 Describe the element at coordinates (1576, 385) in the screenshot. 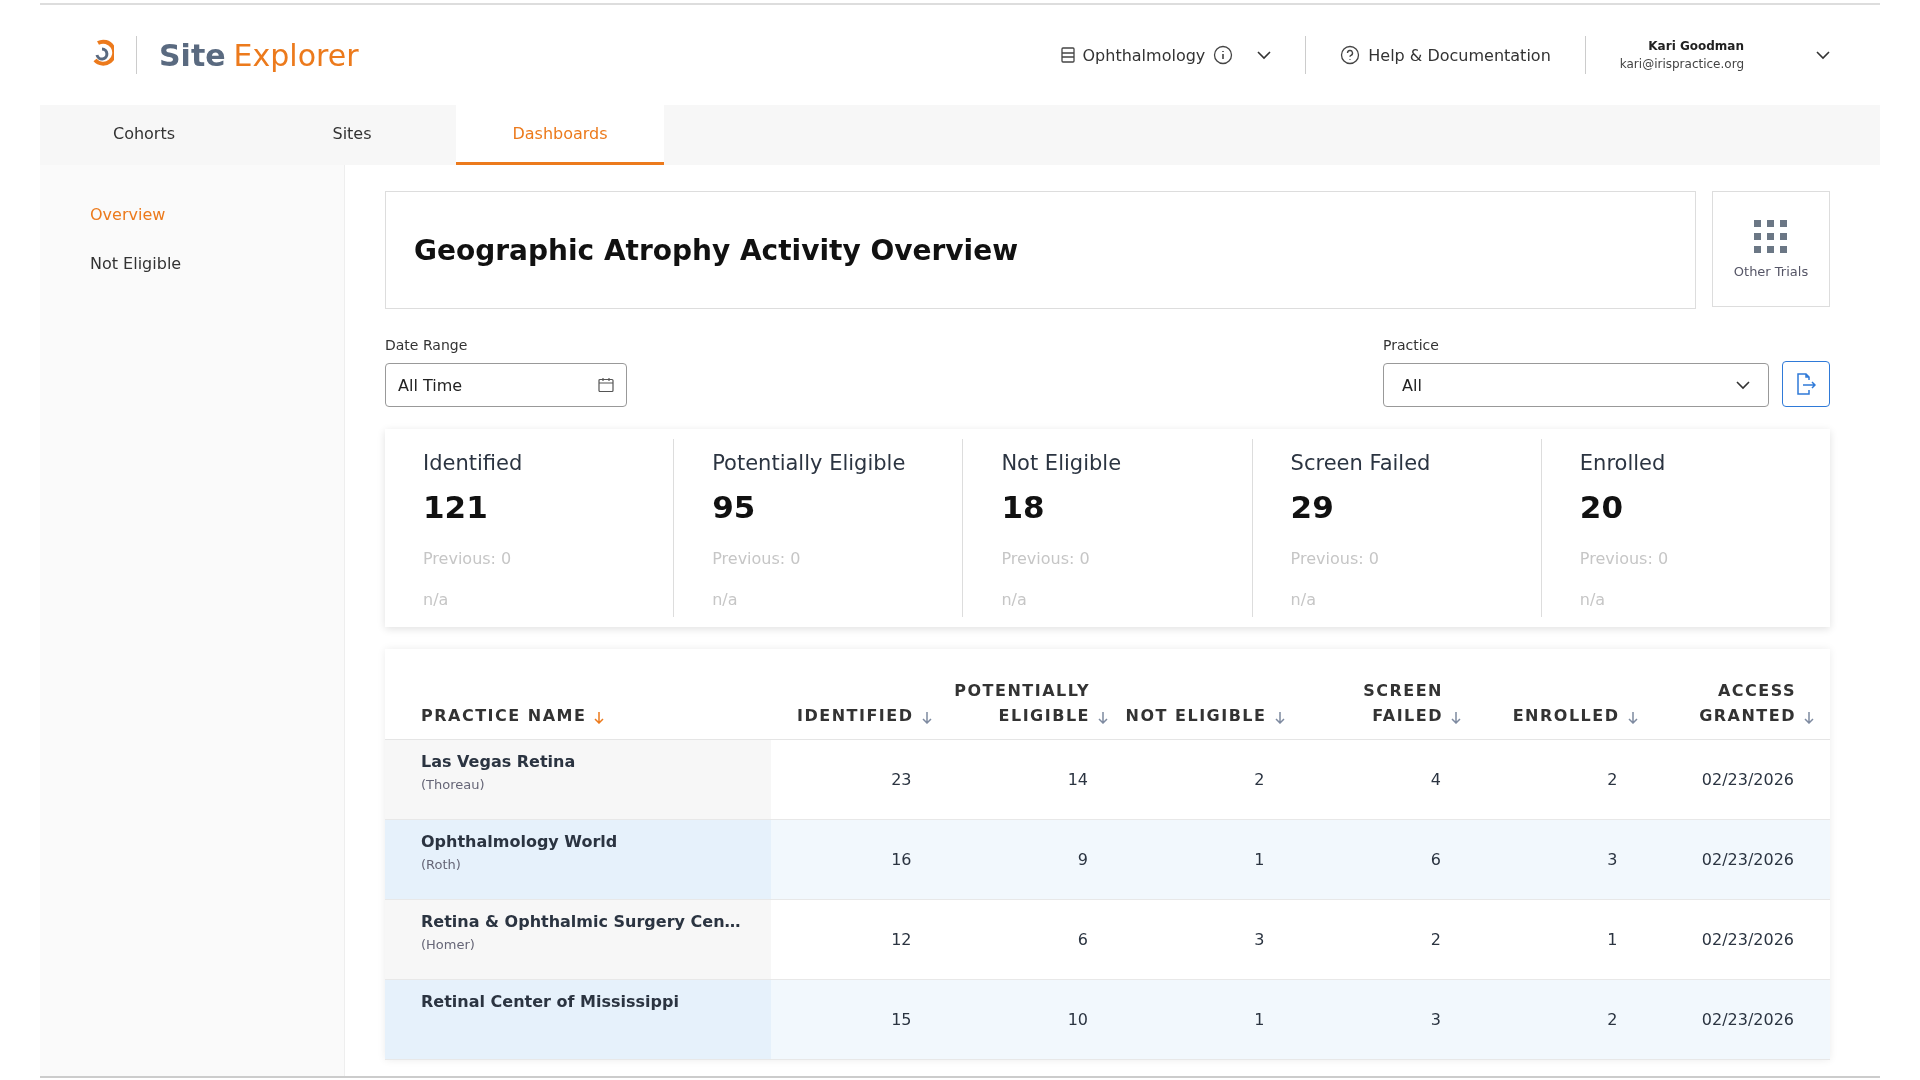

I see `practice-dropdown: All` at that location.